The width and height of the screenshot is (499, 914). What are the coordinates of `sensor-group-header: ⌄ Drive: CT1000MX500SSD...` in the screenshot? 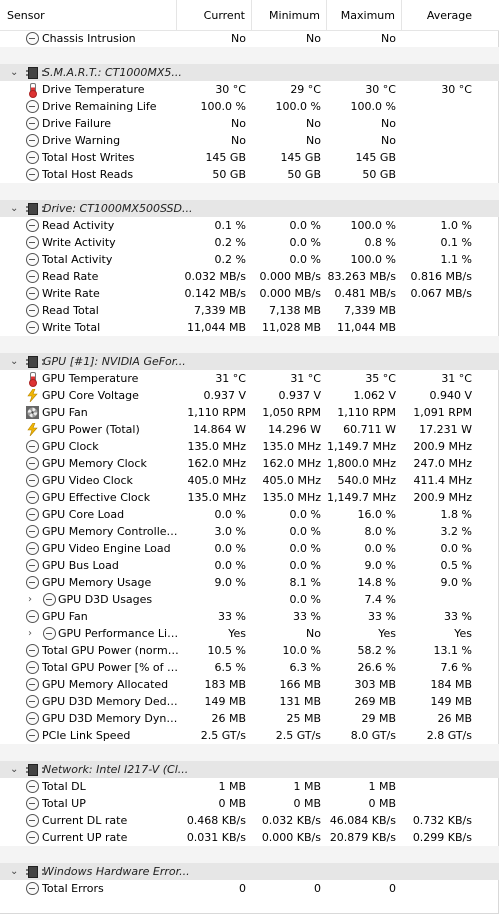 It's located at (249, 208).